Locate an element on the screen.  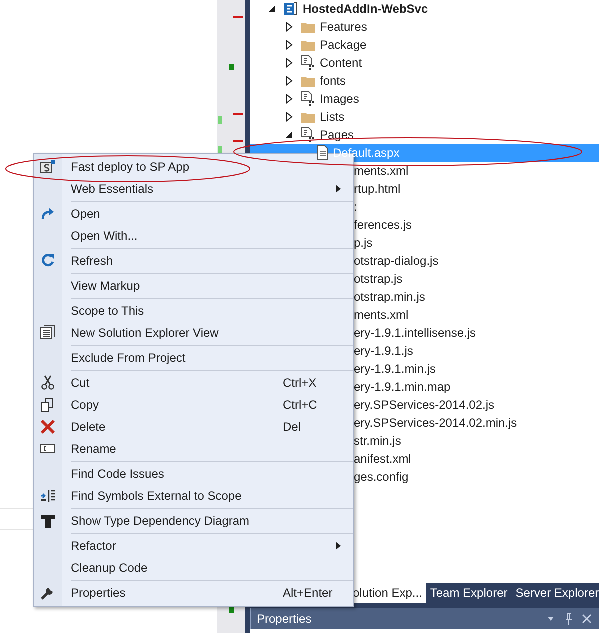
tree-item: otstrap-dialog.js is located at coordinates (396, 261).